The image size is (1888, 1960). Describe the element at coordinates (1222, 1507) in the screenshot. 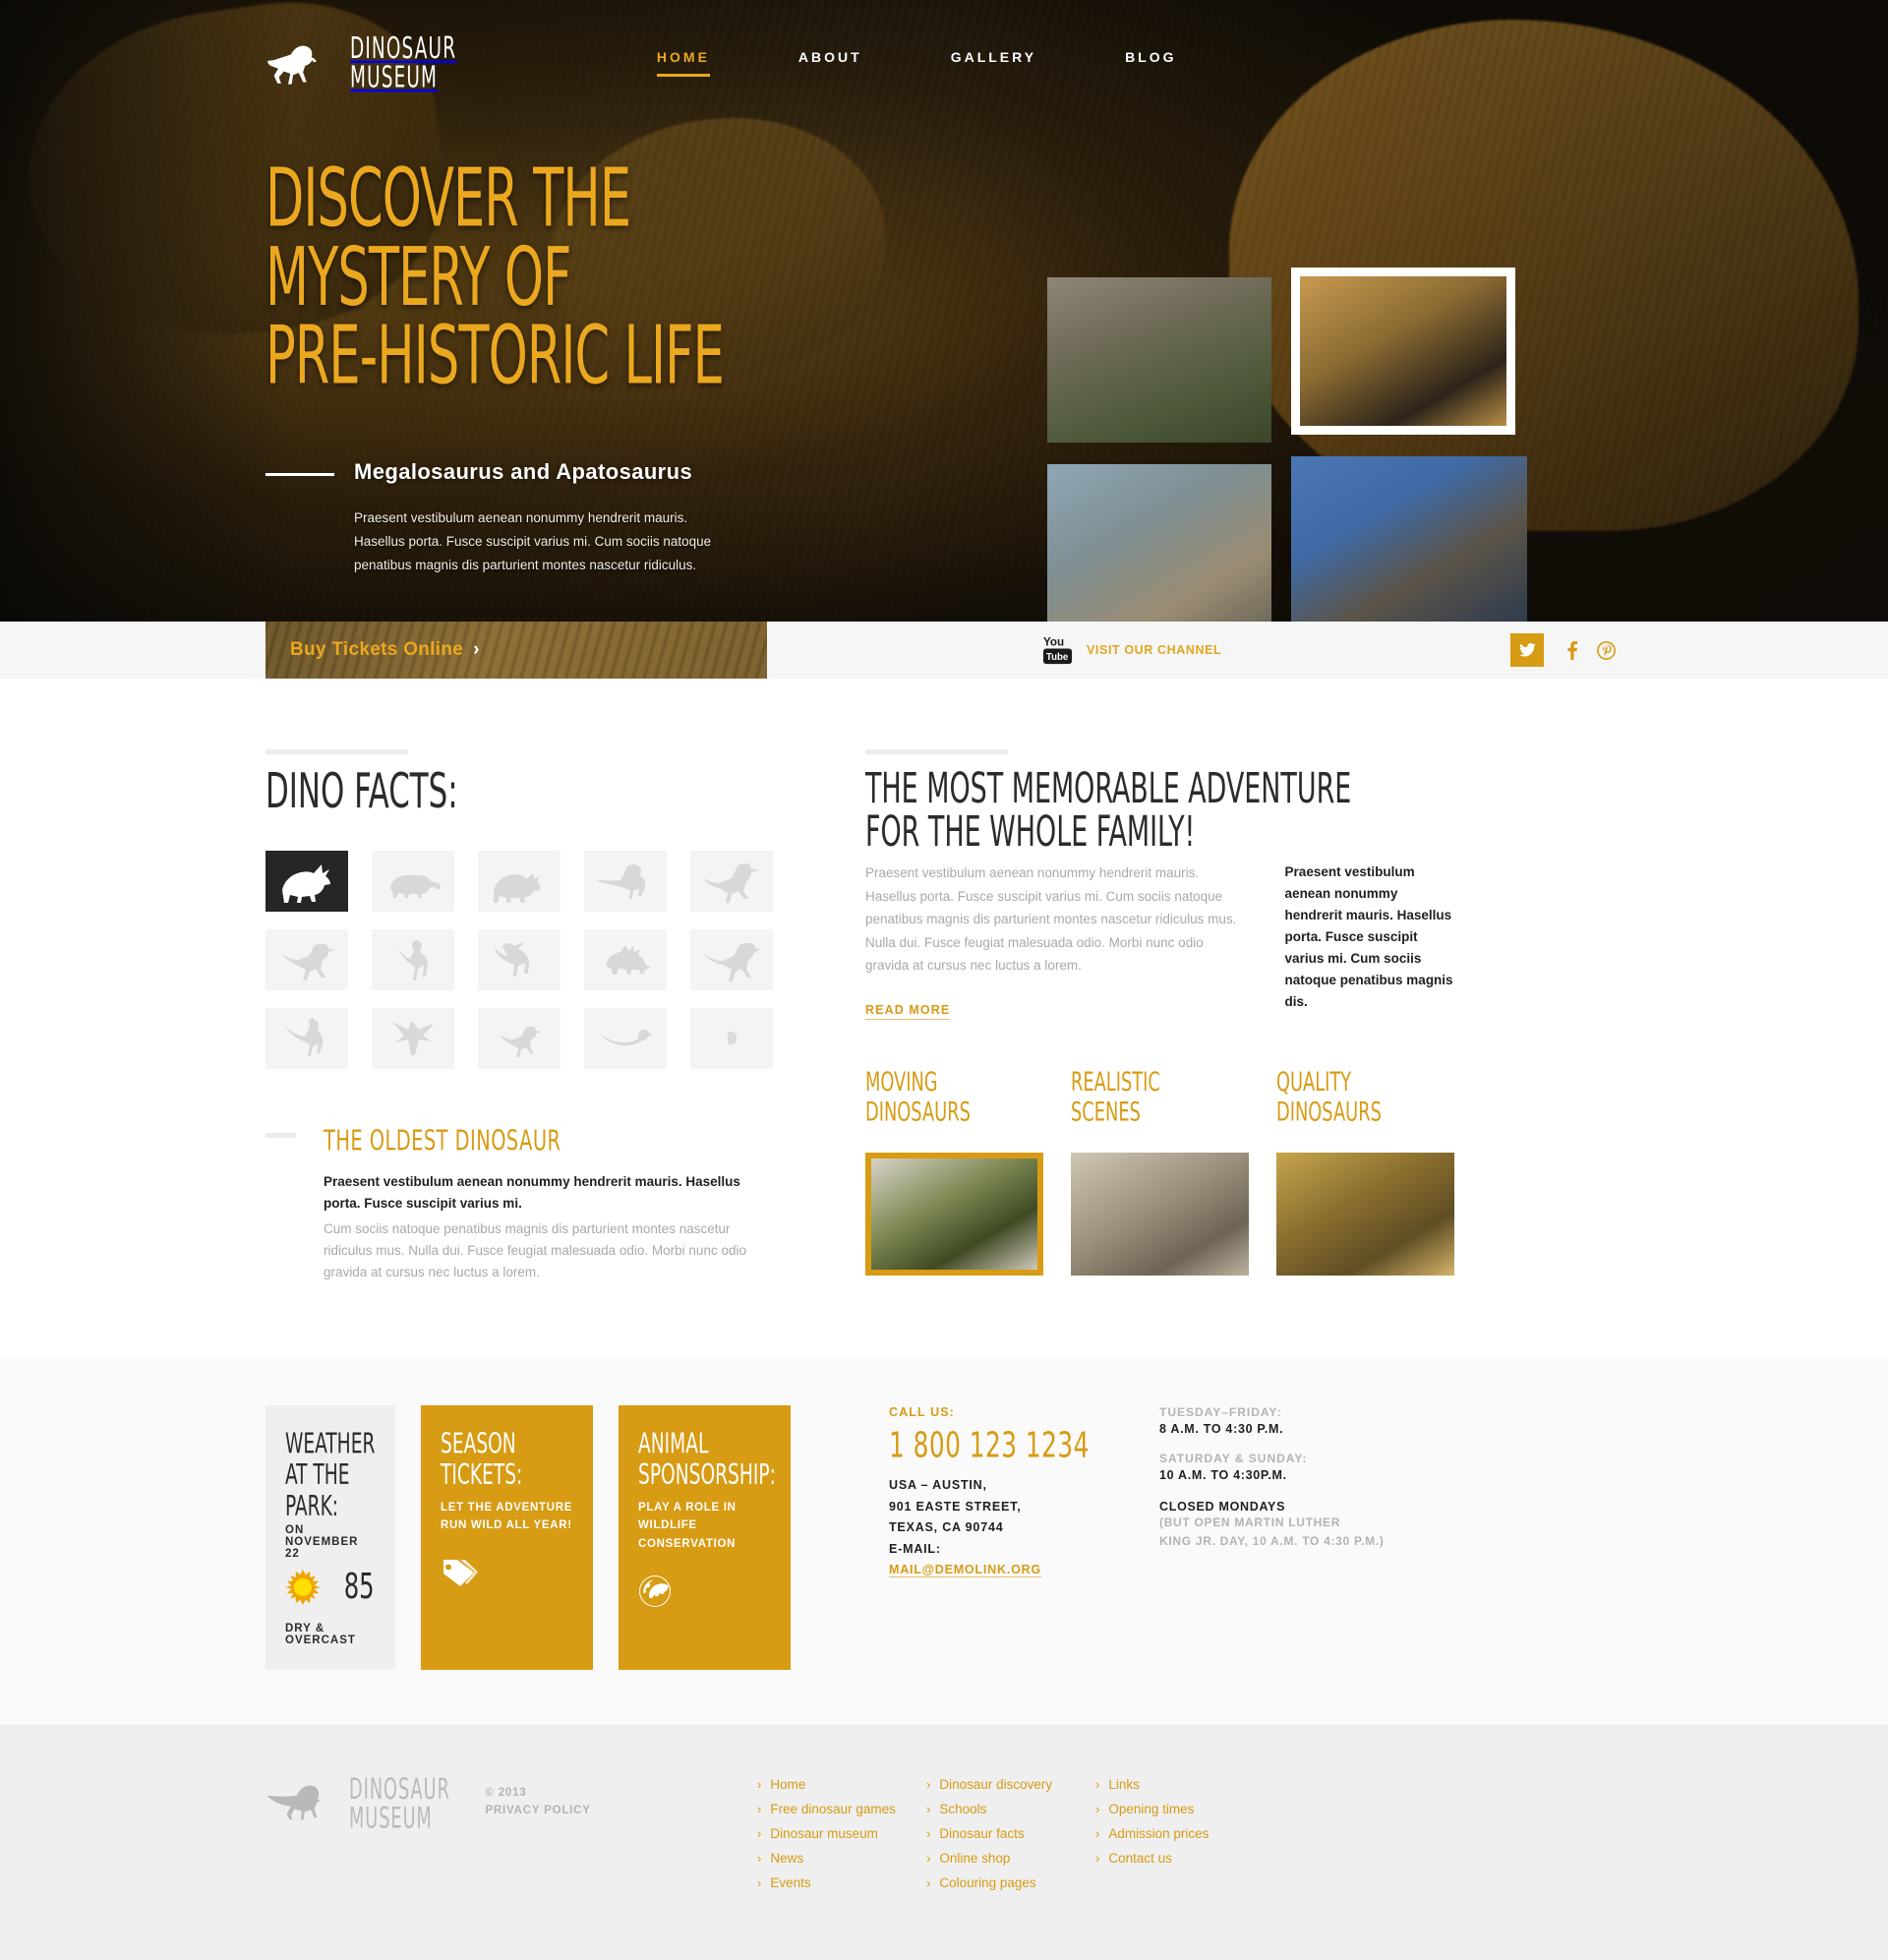

I see `closed-mondays-title: CLOSED MONDAYS` at that location.